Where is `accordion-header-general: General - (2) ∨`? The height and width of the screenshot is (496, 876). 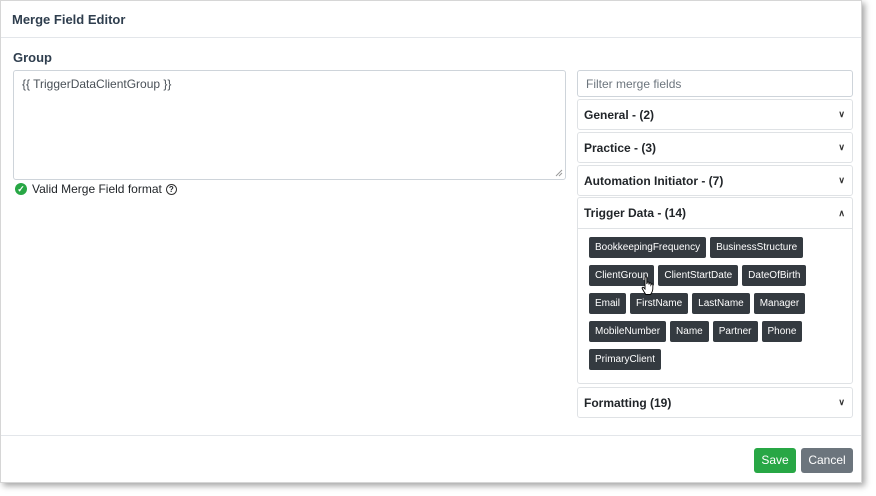
accordion-header-general: General - (2) ∨ is located at coordinates (715, 114).